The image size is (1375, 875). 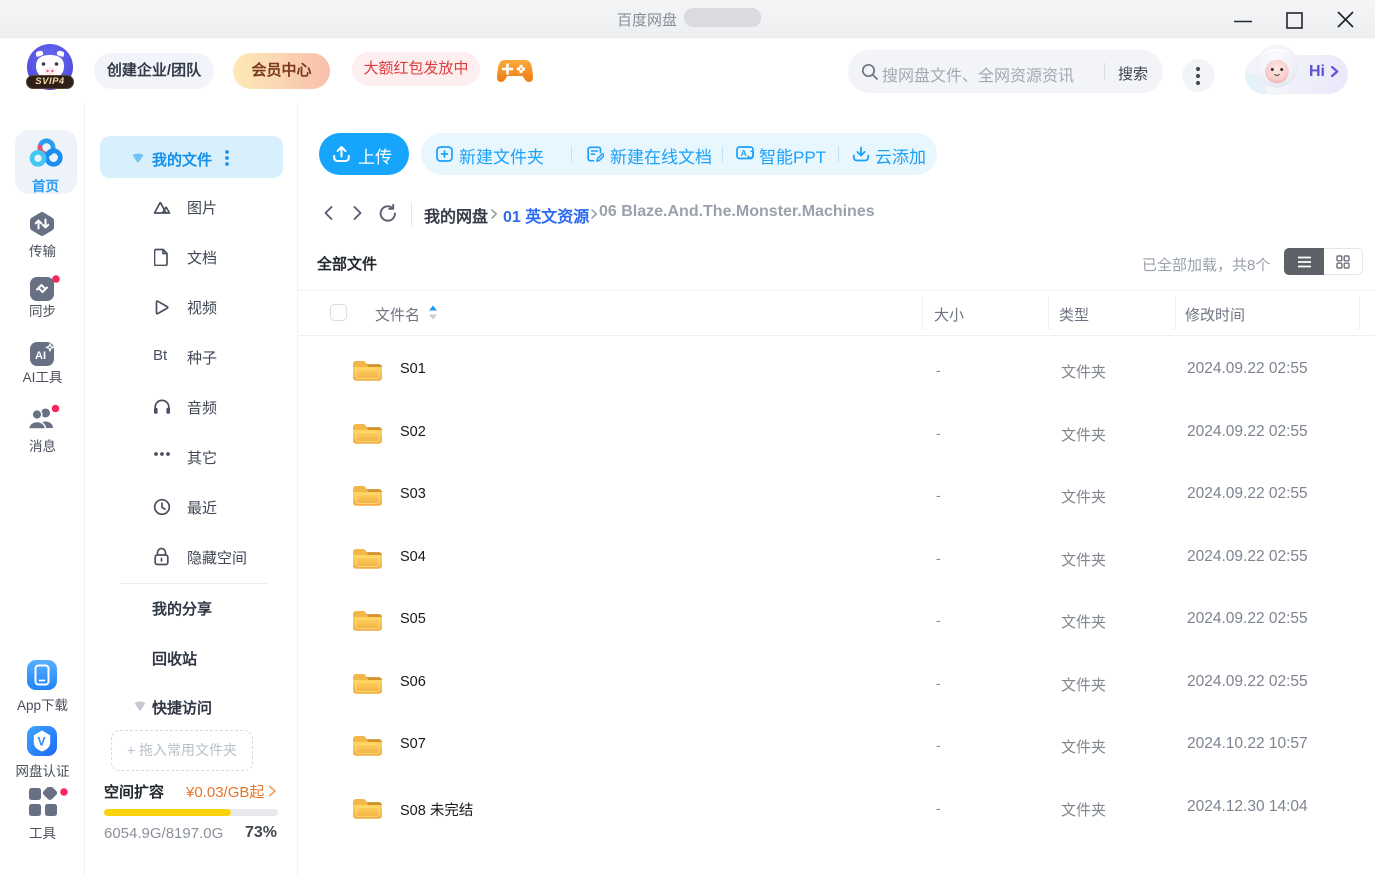 What do you see at coordinates (40, 356) in the screenshot?
I see `svg-text: AI` at bounding box center [40, 356].